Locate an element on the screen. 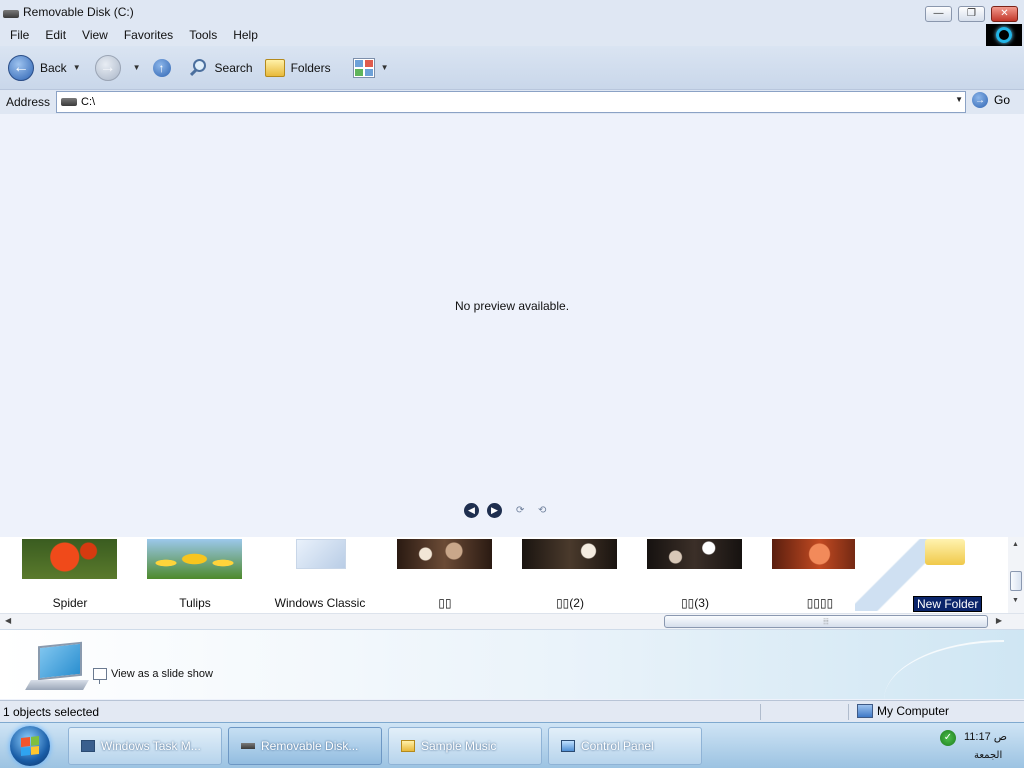 The height and width of the screenshot is (768, 1024). back-button: ← Back ▼ is located at coordinates (44, 67).